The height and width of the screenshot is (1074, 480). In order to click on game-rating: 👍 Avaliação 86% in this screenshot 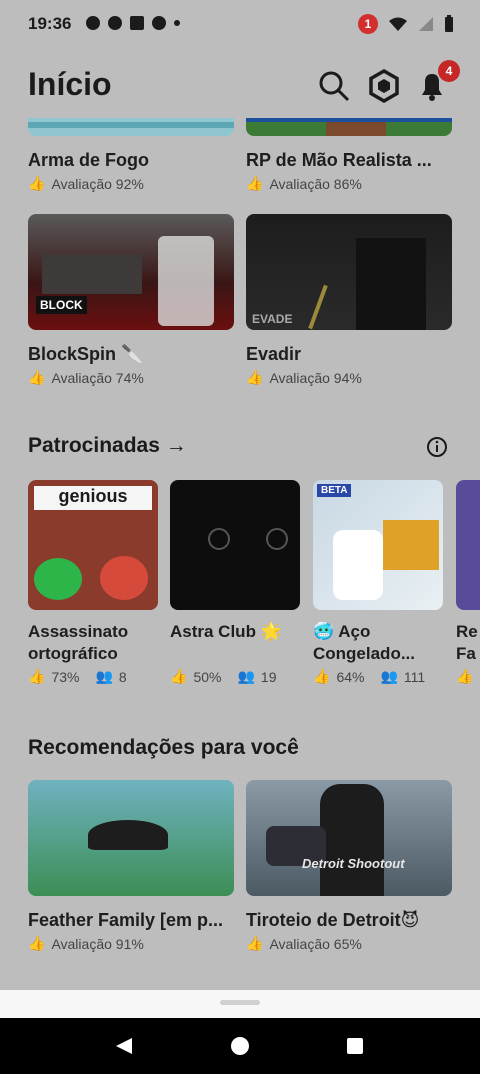, I will do `click(349, 183)`.